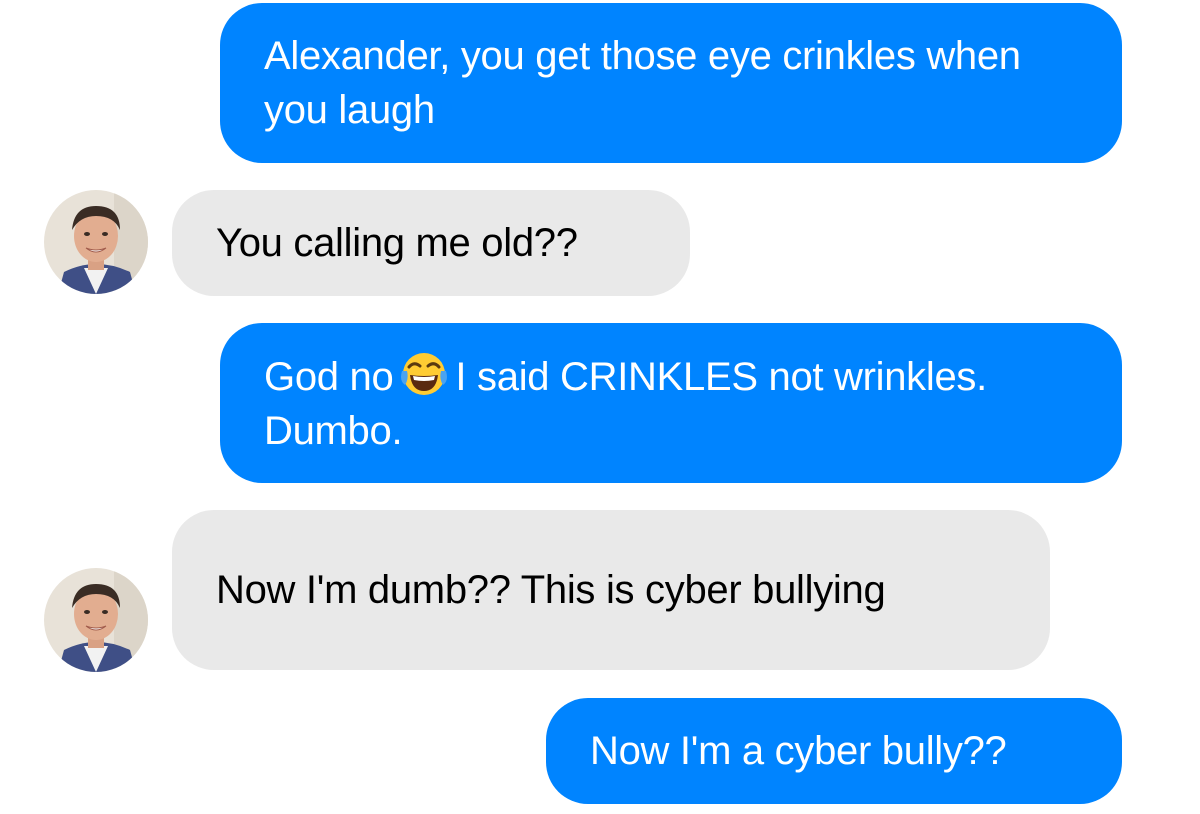 The width and height of the screenshot is (1200, 814). What do you see at coordinates (551, 590) in the screenshot?
I see `message-text: Now I'm dumb?? This is cyber bullying` at bounding box center [551, 590].